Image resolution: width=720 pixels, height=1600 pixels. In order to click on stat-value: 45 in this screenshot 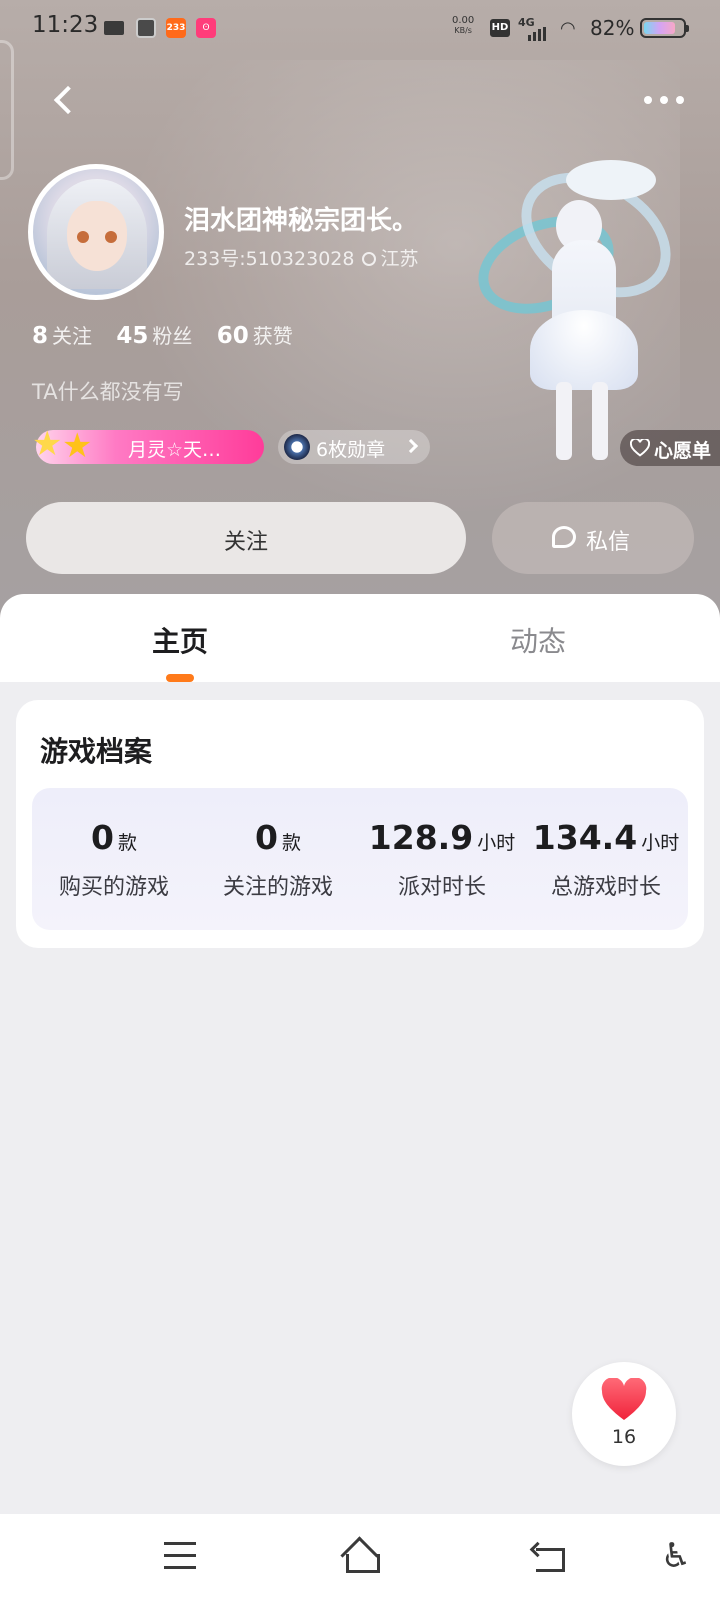, I will do `click(132, 336)`.